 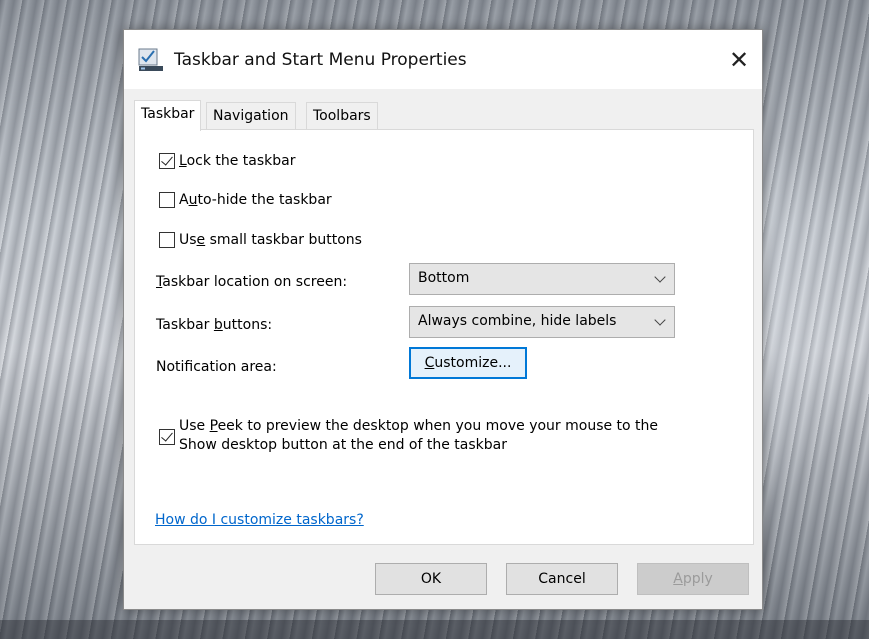 I want to click on lock-taskbar-label: Lock the taskbar, so click(x=237, y=161).